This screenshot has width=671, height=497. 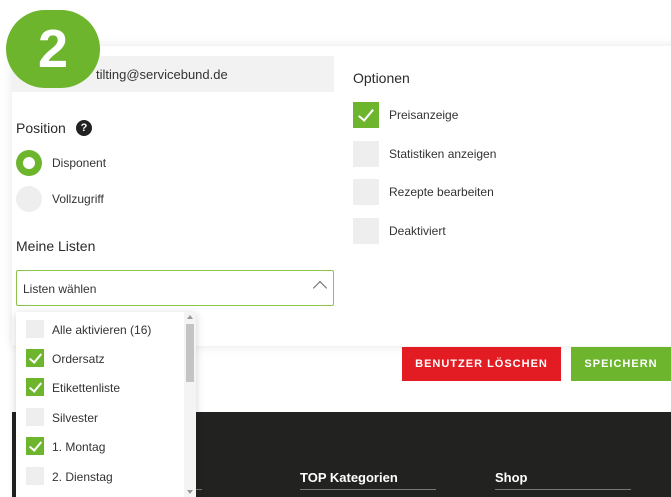 What do you see at coordinates (366, 231) in the screenshot?
I see `checkbox-deaktiviert` at bounding box center [366, 231].